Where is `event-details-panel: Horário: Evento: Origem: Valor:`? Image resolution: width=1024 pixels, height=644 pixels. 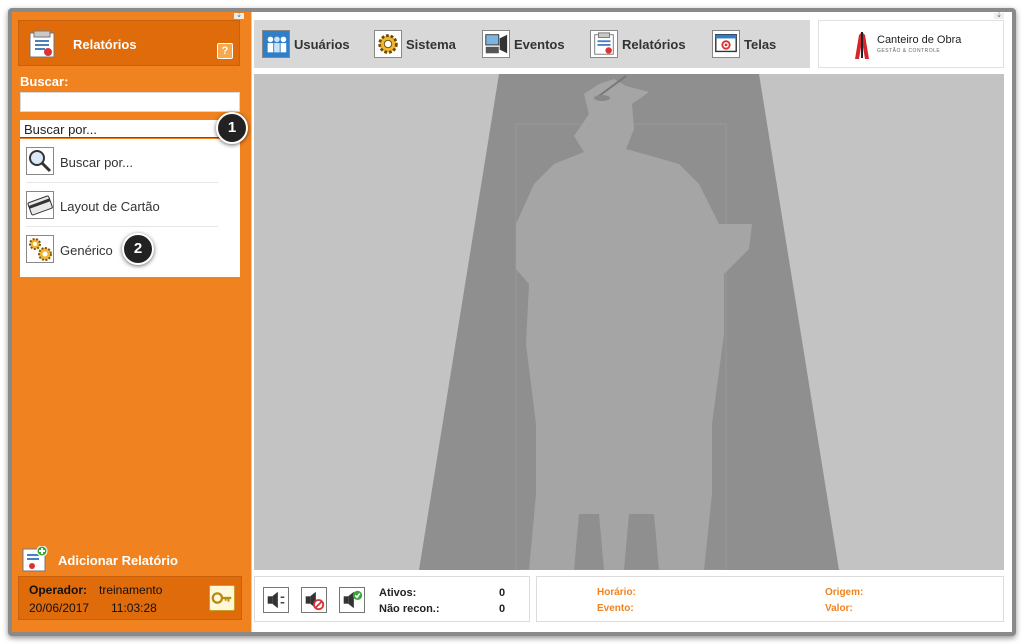
event-details-panel: Horário: Evento: Origem: Valor: is located at coordinates (770, 599).